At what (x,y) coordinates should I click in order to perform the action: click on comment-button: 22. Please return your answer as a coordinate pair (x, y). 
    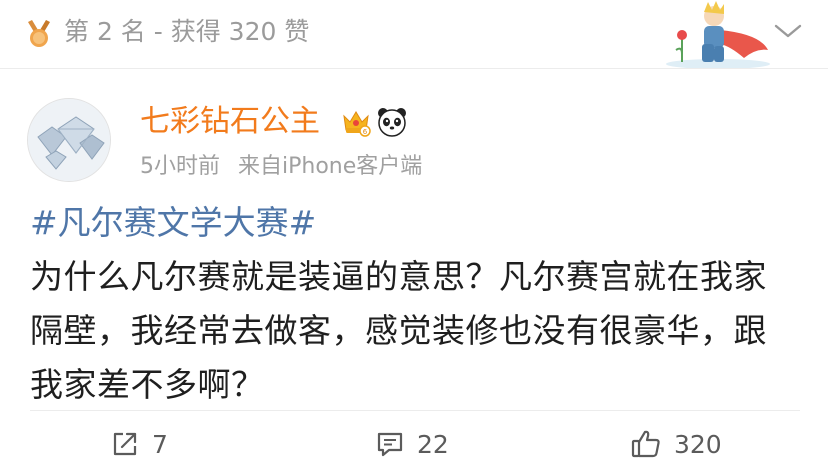
    Looking at the image, I should click on (412, 444).